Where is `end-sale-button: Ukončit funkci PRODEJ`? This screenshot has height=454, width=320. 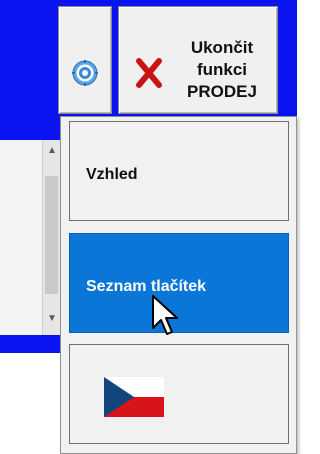 end-sale-button: Ukončit funkci PRODEJ is located at coordinates (198, 60).